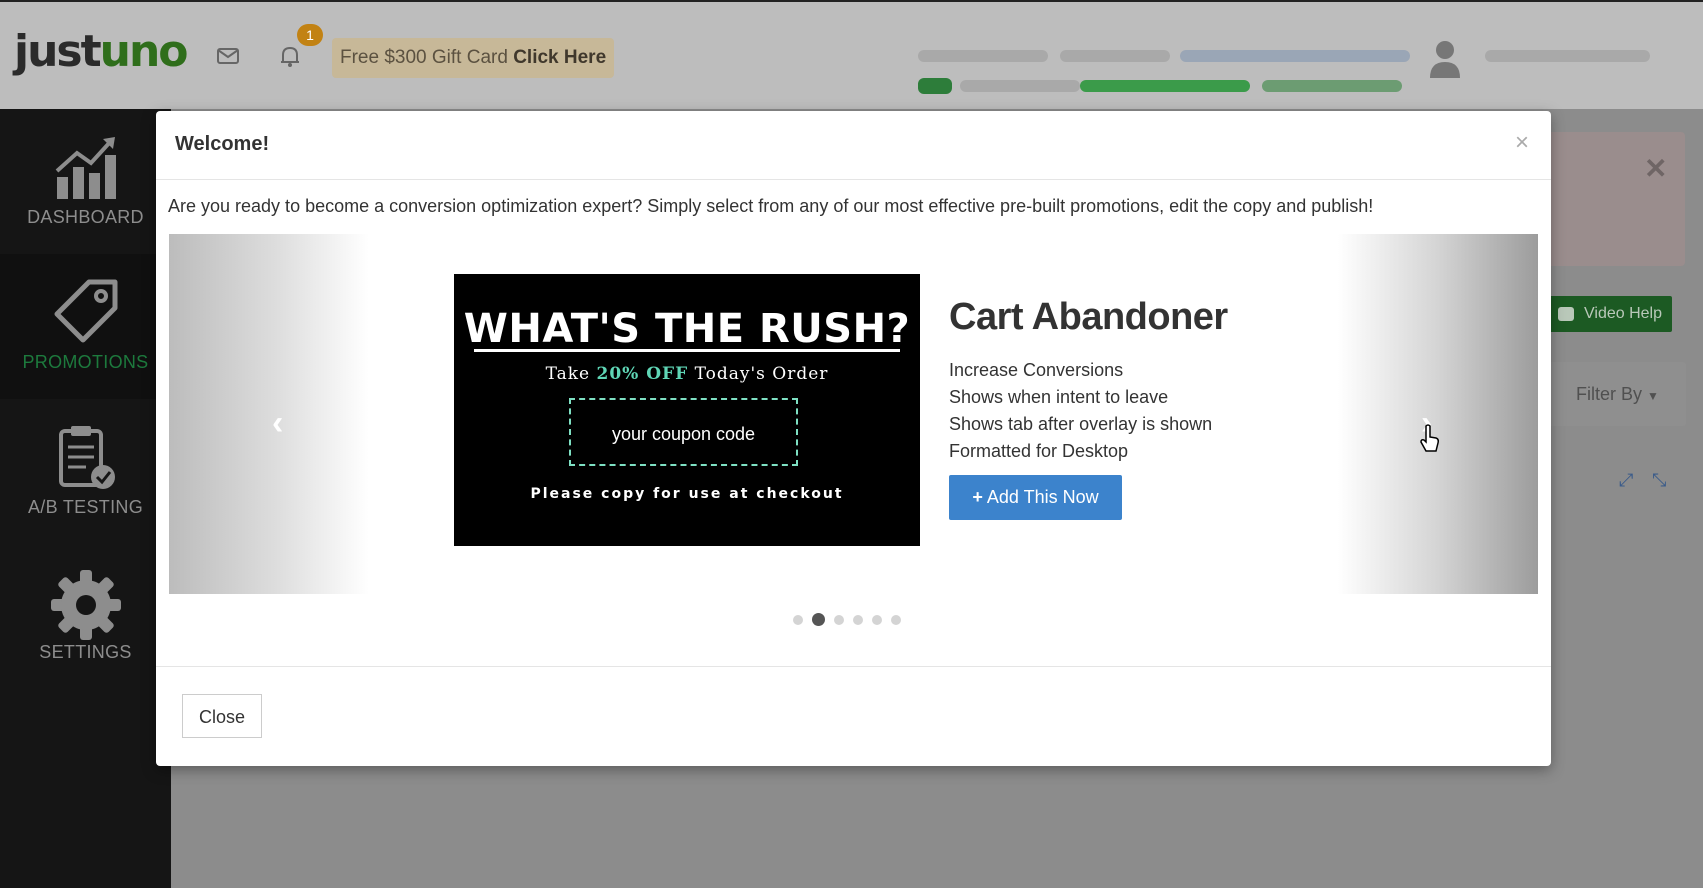  What do you see at coordinates (85, 217) in the screenshot?
I see `sidebar-item-label: DASHBOARD` at bounding box center [85, 217].